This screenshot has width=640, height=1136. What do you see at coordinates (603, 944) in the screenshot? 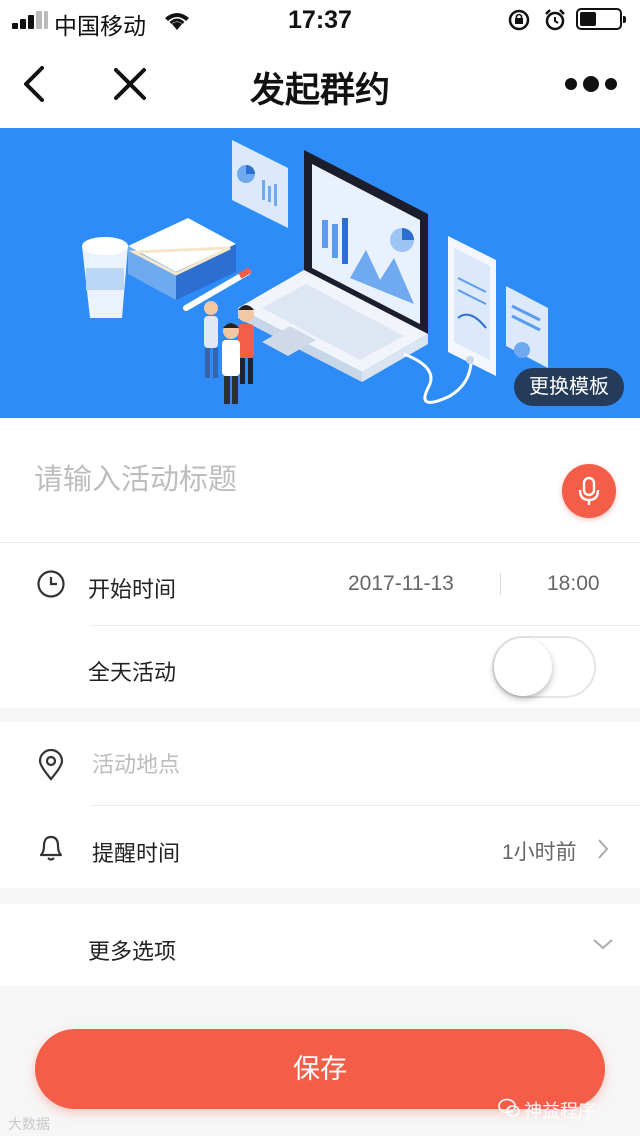
I see `chevron-down-icon` at bounding box center [603, 944].